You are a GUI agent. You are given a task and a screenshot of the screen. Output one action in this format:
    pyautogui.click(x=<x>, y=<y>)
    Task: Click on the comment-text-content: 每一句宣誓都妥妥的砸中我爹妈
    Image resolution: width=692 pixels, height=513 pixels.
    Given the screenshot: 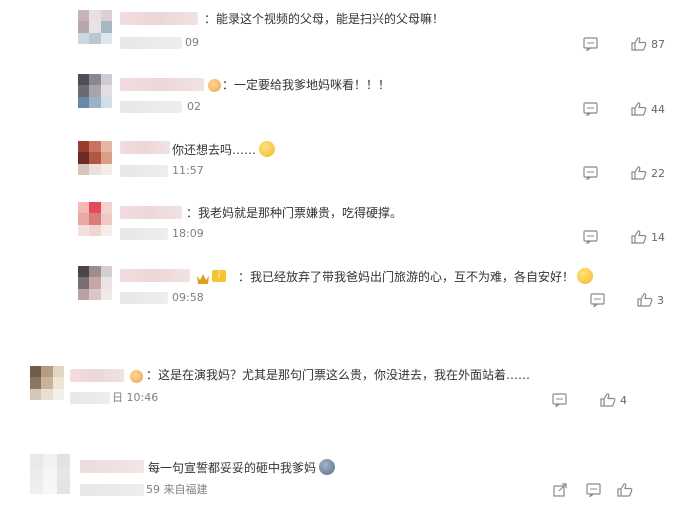 What is the action you would take?
    pyautogui.click(x=232, y=468)
    